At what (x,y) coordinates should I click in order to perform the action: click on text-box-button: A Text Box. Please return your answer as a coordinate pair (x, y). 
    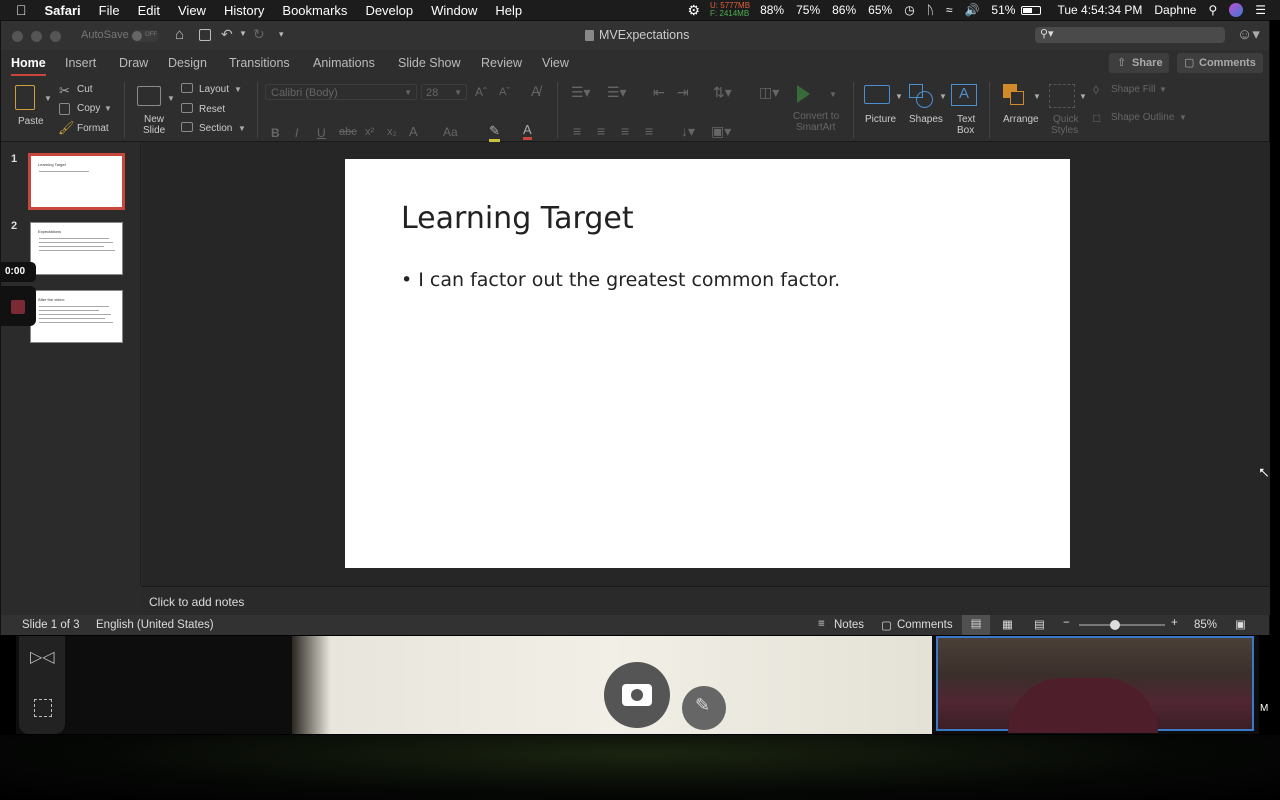
    Looking at the image, I should click on (965, 110).